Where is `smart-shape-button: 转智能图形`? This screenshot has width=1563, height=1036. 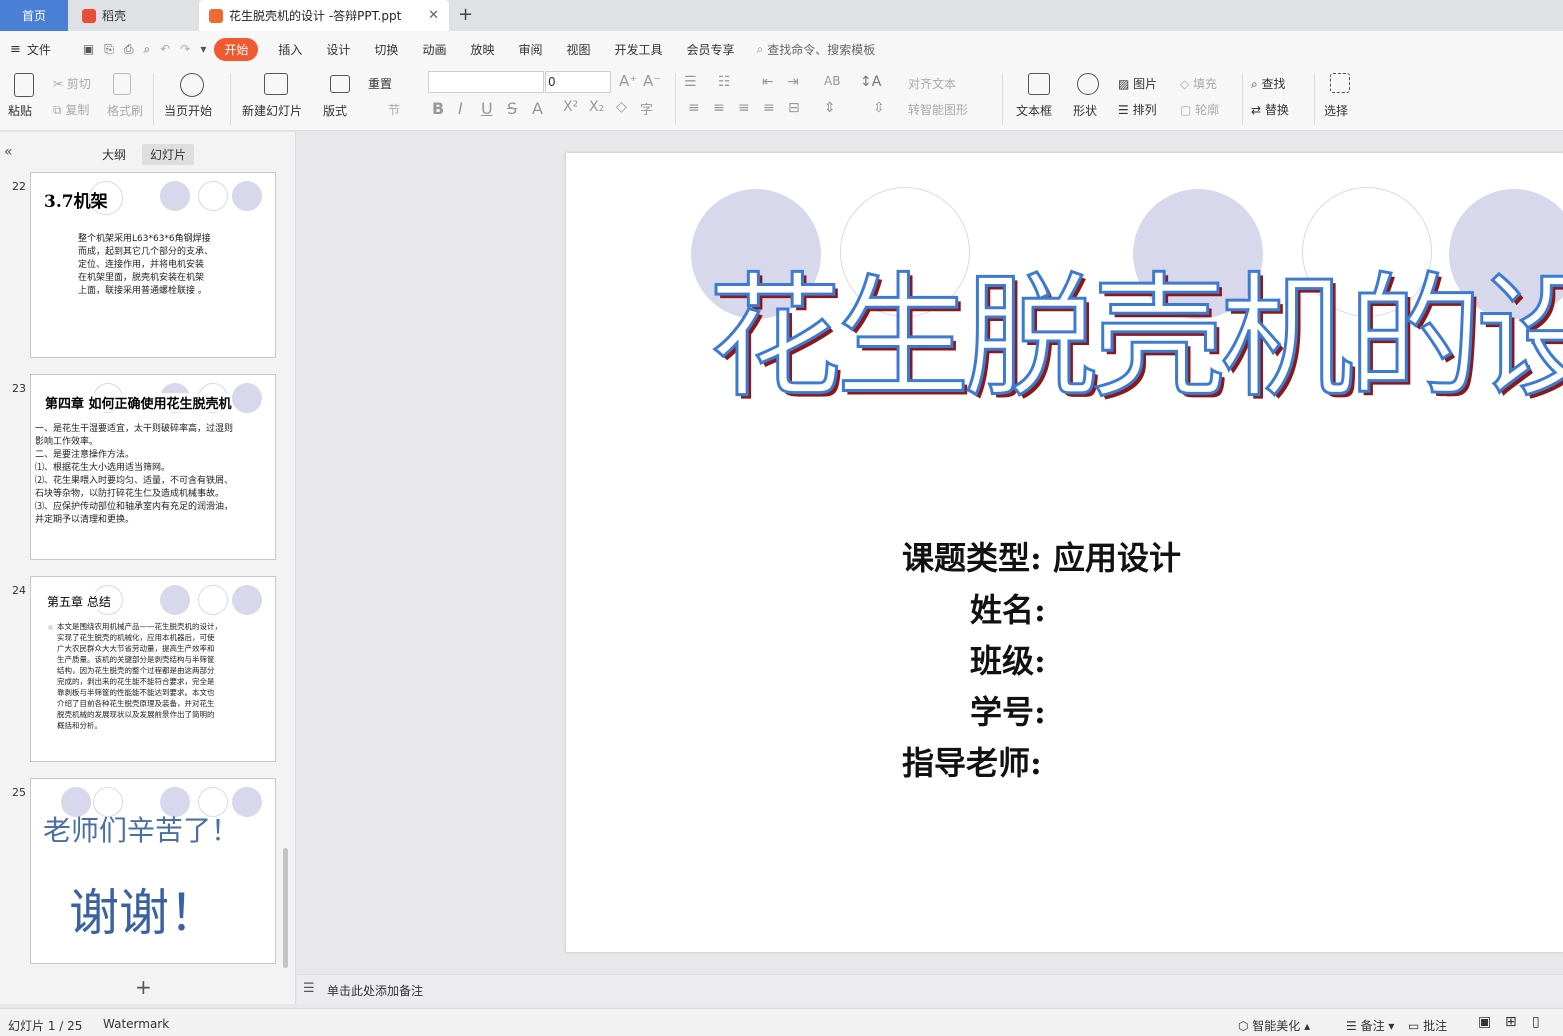 smart-shape-button: 转智能图形 is located at coordinates (938, 109).